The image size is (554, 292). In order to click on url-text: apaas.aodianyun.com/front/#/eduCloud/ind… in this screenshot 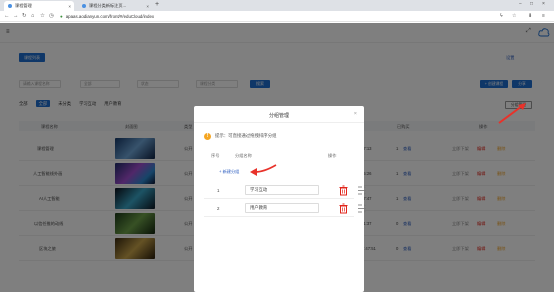, I will do `click(110, 16)`.